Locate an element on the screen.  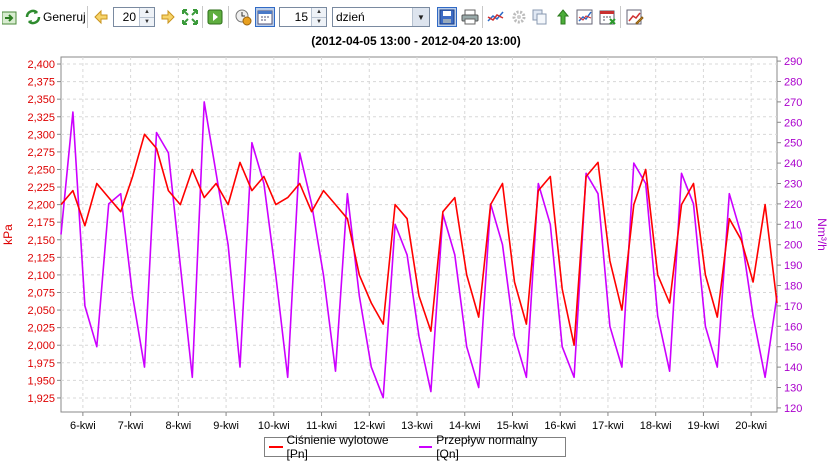
y-right-tick-label: 220 is located at coordinates (793, 205).